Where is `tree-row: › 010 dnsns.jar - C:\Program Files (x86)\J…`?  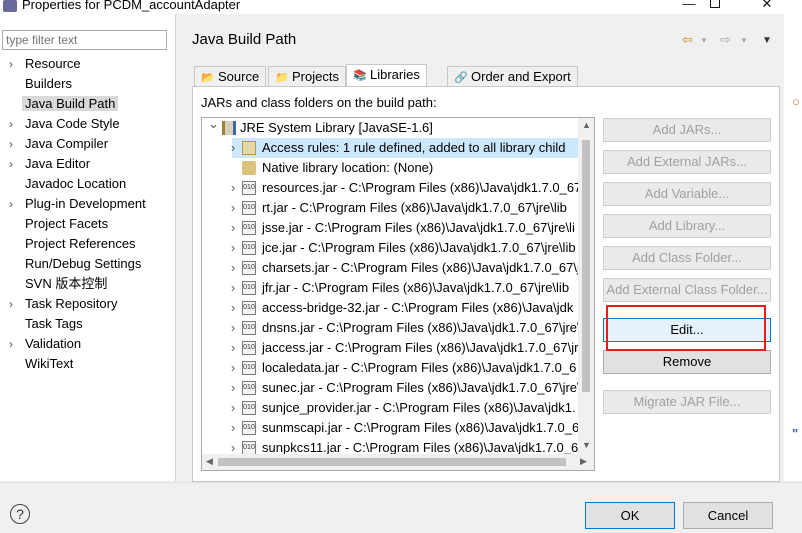 tree-row: › 010 dnsns.jar - C:\Program Files (x86)\J… is located at coordinates (406, 328).